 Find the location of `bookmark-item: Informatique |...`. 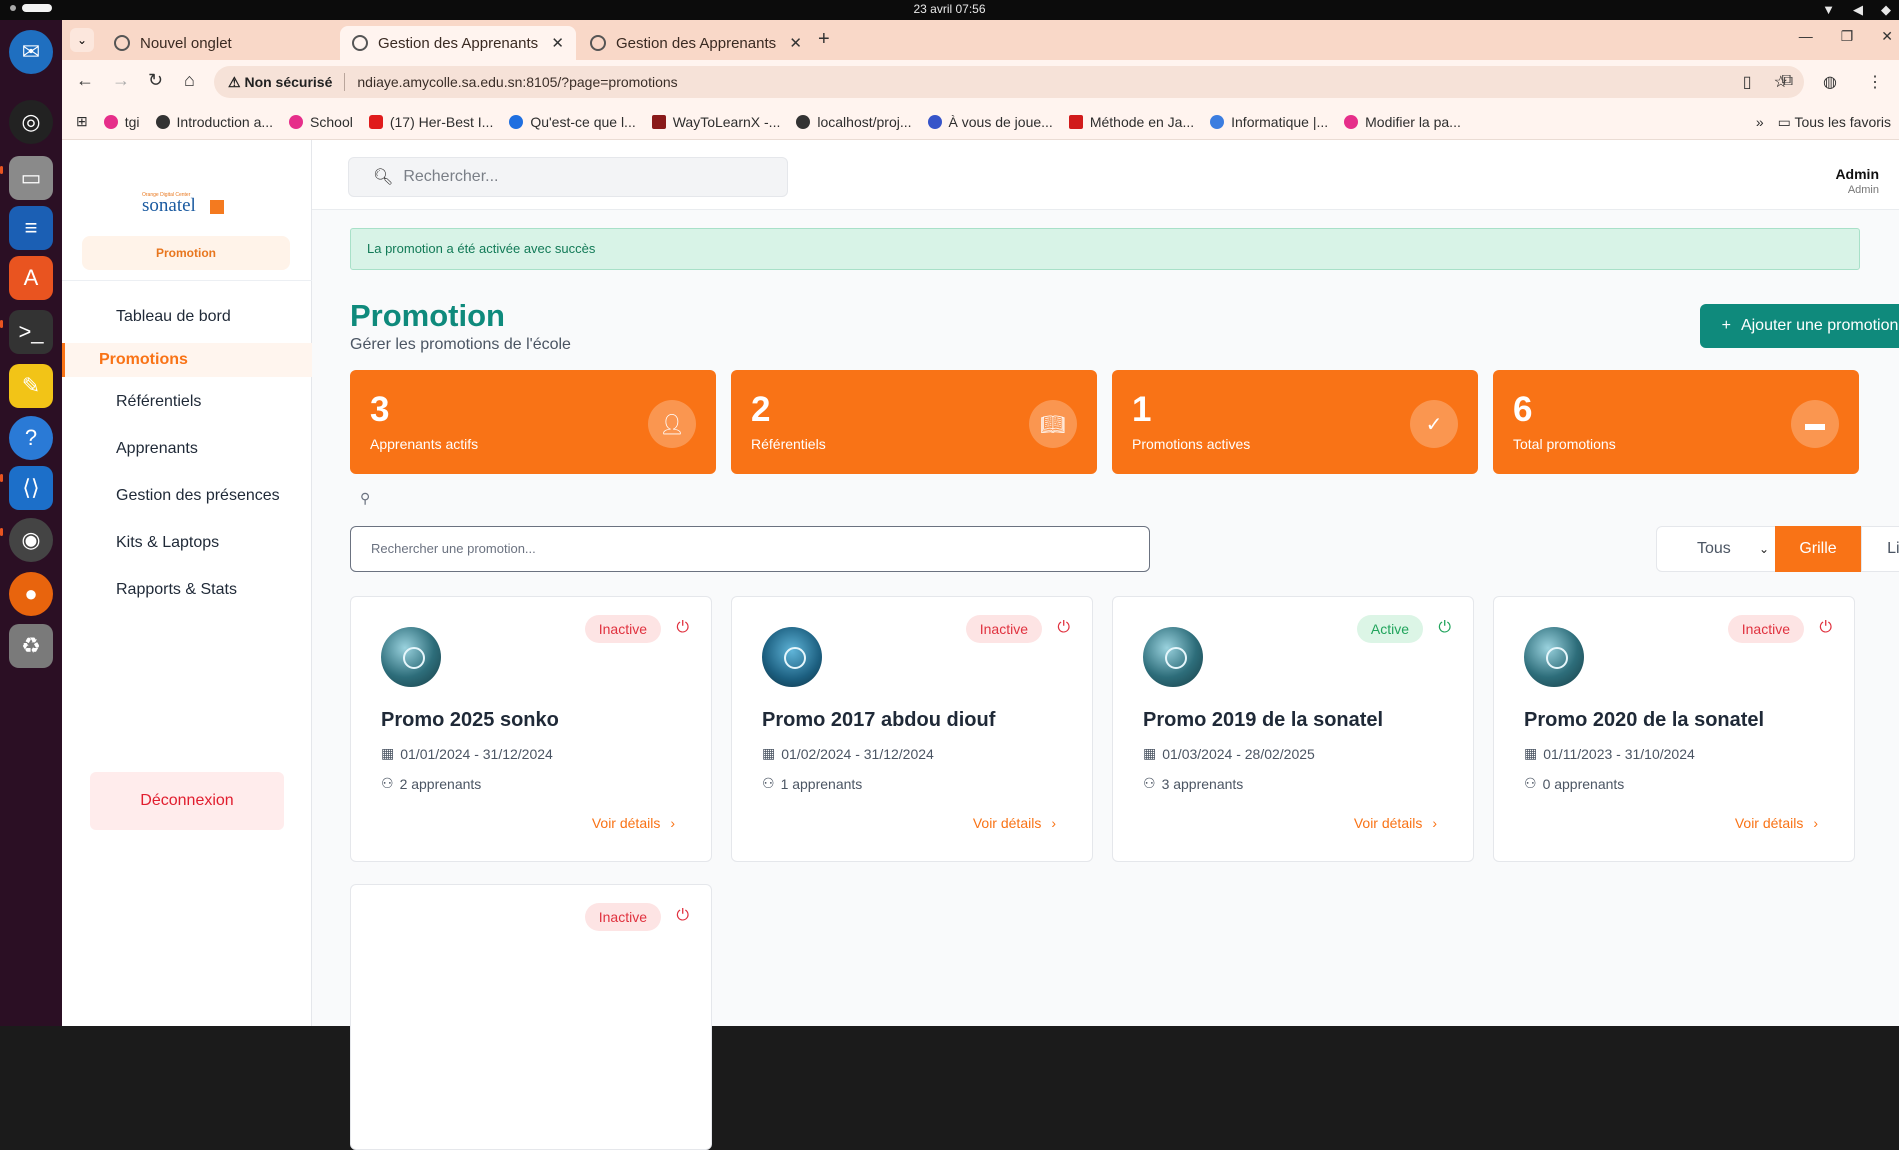

bookmark-item: Informatique |... is located at coordinates (1269, 122).